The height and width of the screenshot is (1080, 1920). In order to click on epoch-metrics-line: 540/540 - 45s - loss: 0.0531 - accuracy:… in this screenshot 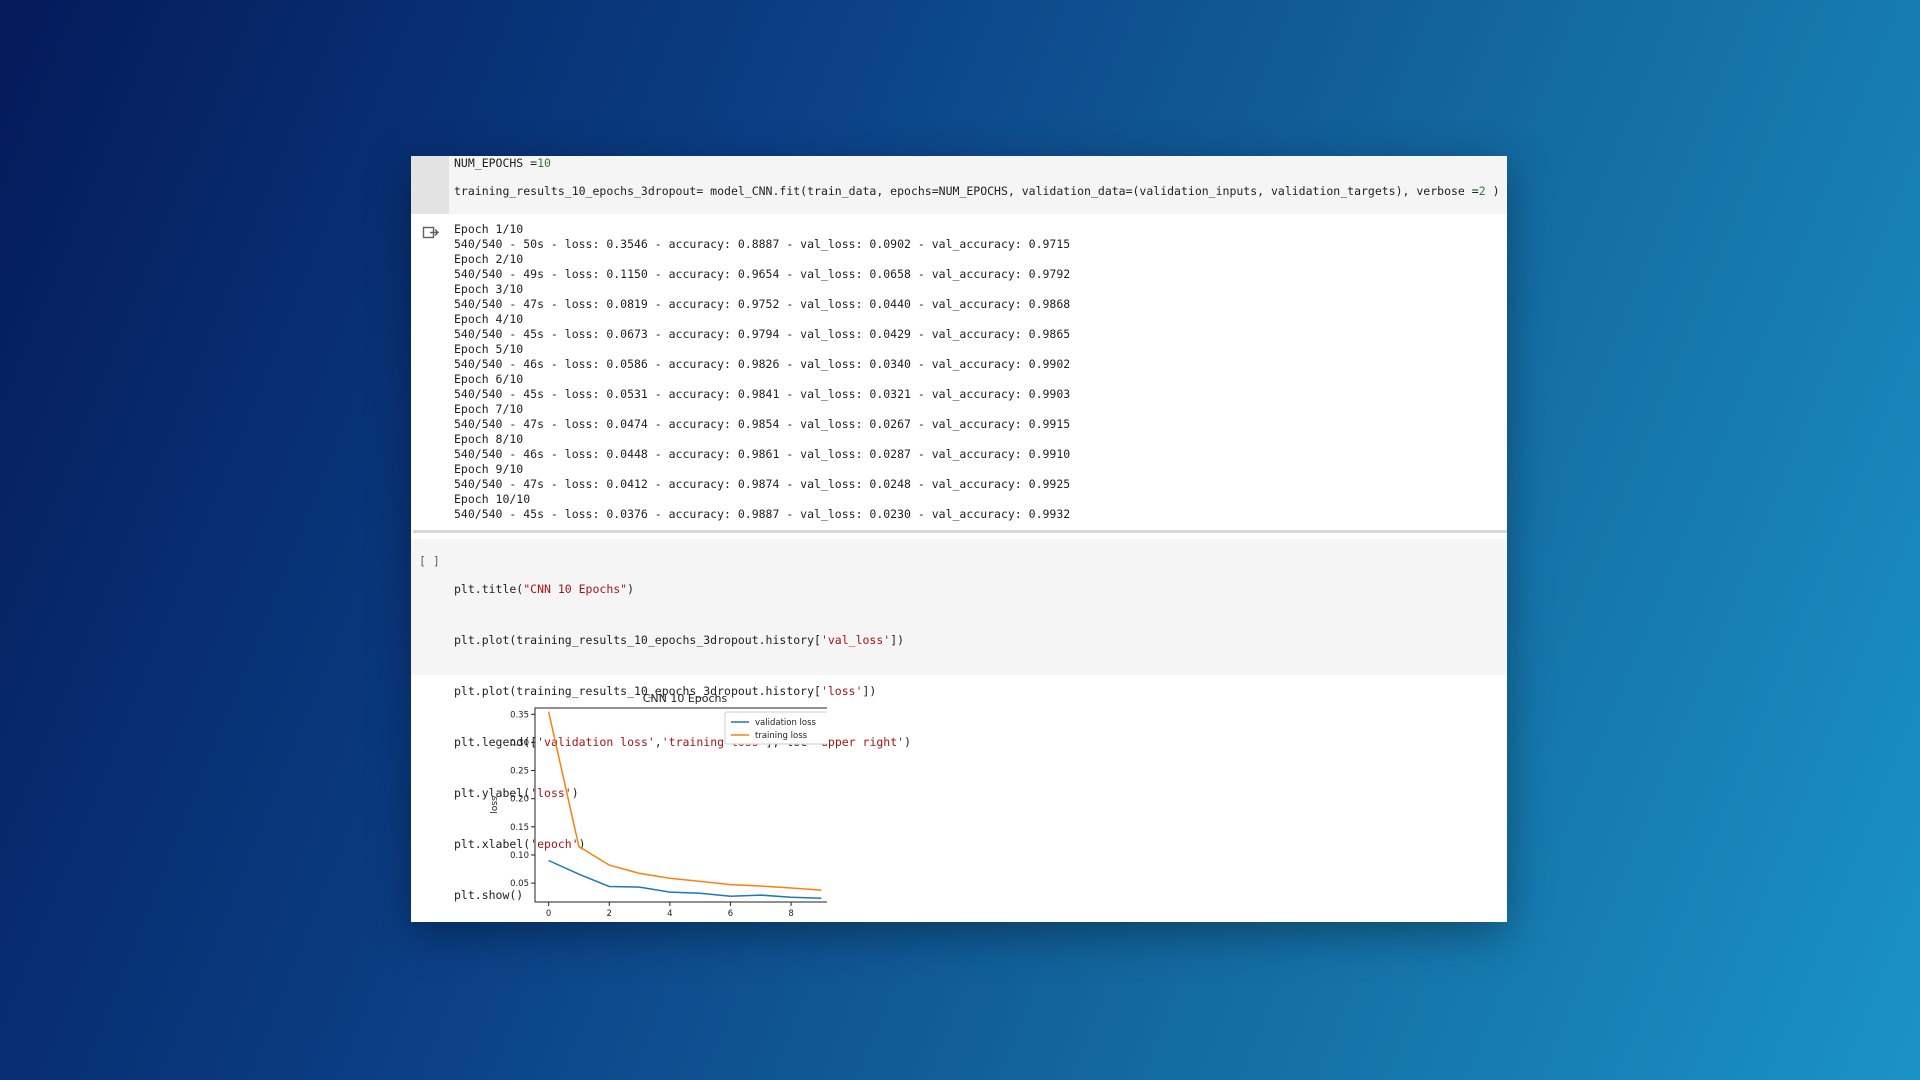, I will do `click(762, 394)`.